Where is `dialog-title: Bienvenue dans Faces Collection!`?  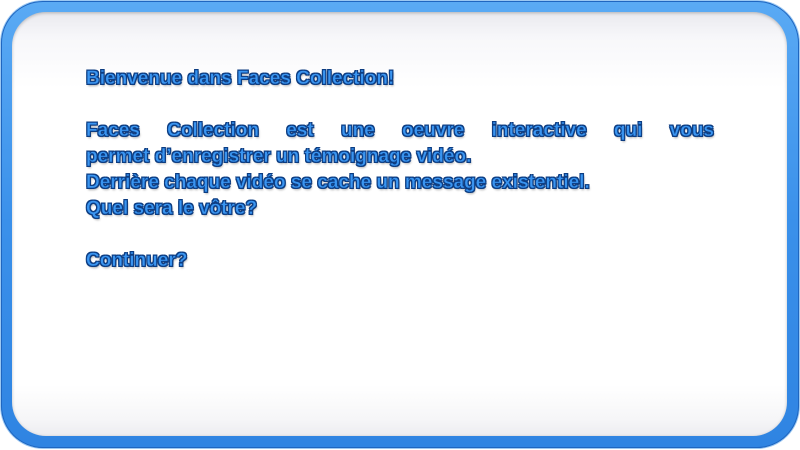 dialog-title: Bienvenue dans Faces Collection! is located at coordinates (240, 78).